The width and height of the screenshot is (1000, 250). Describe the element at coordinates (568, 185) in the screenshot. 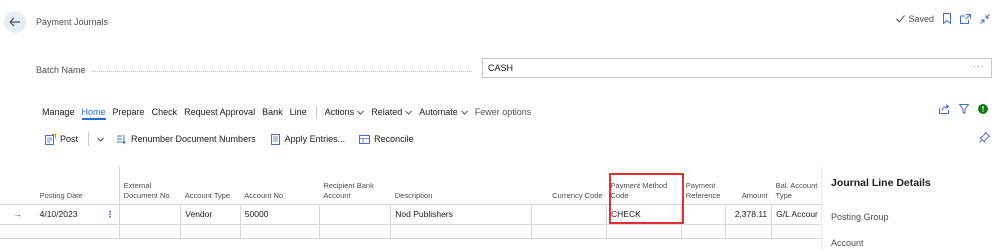

I see `col-currency-code: Currency Code` at that location.